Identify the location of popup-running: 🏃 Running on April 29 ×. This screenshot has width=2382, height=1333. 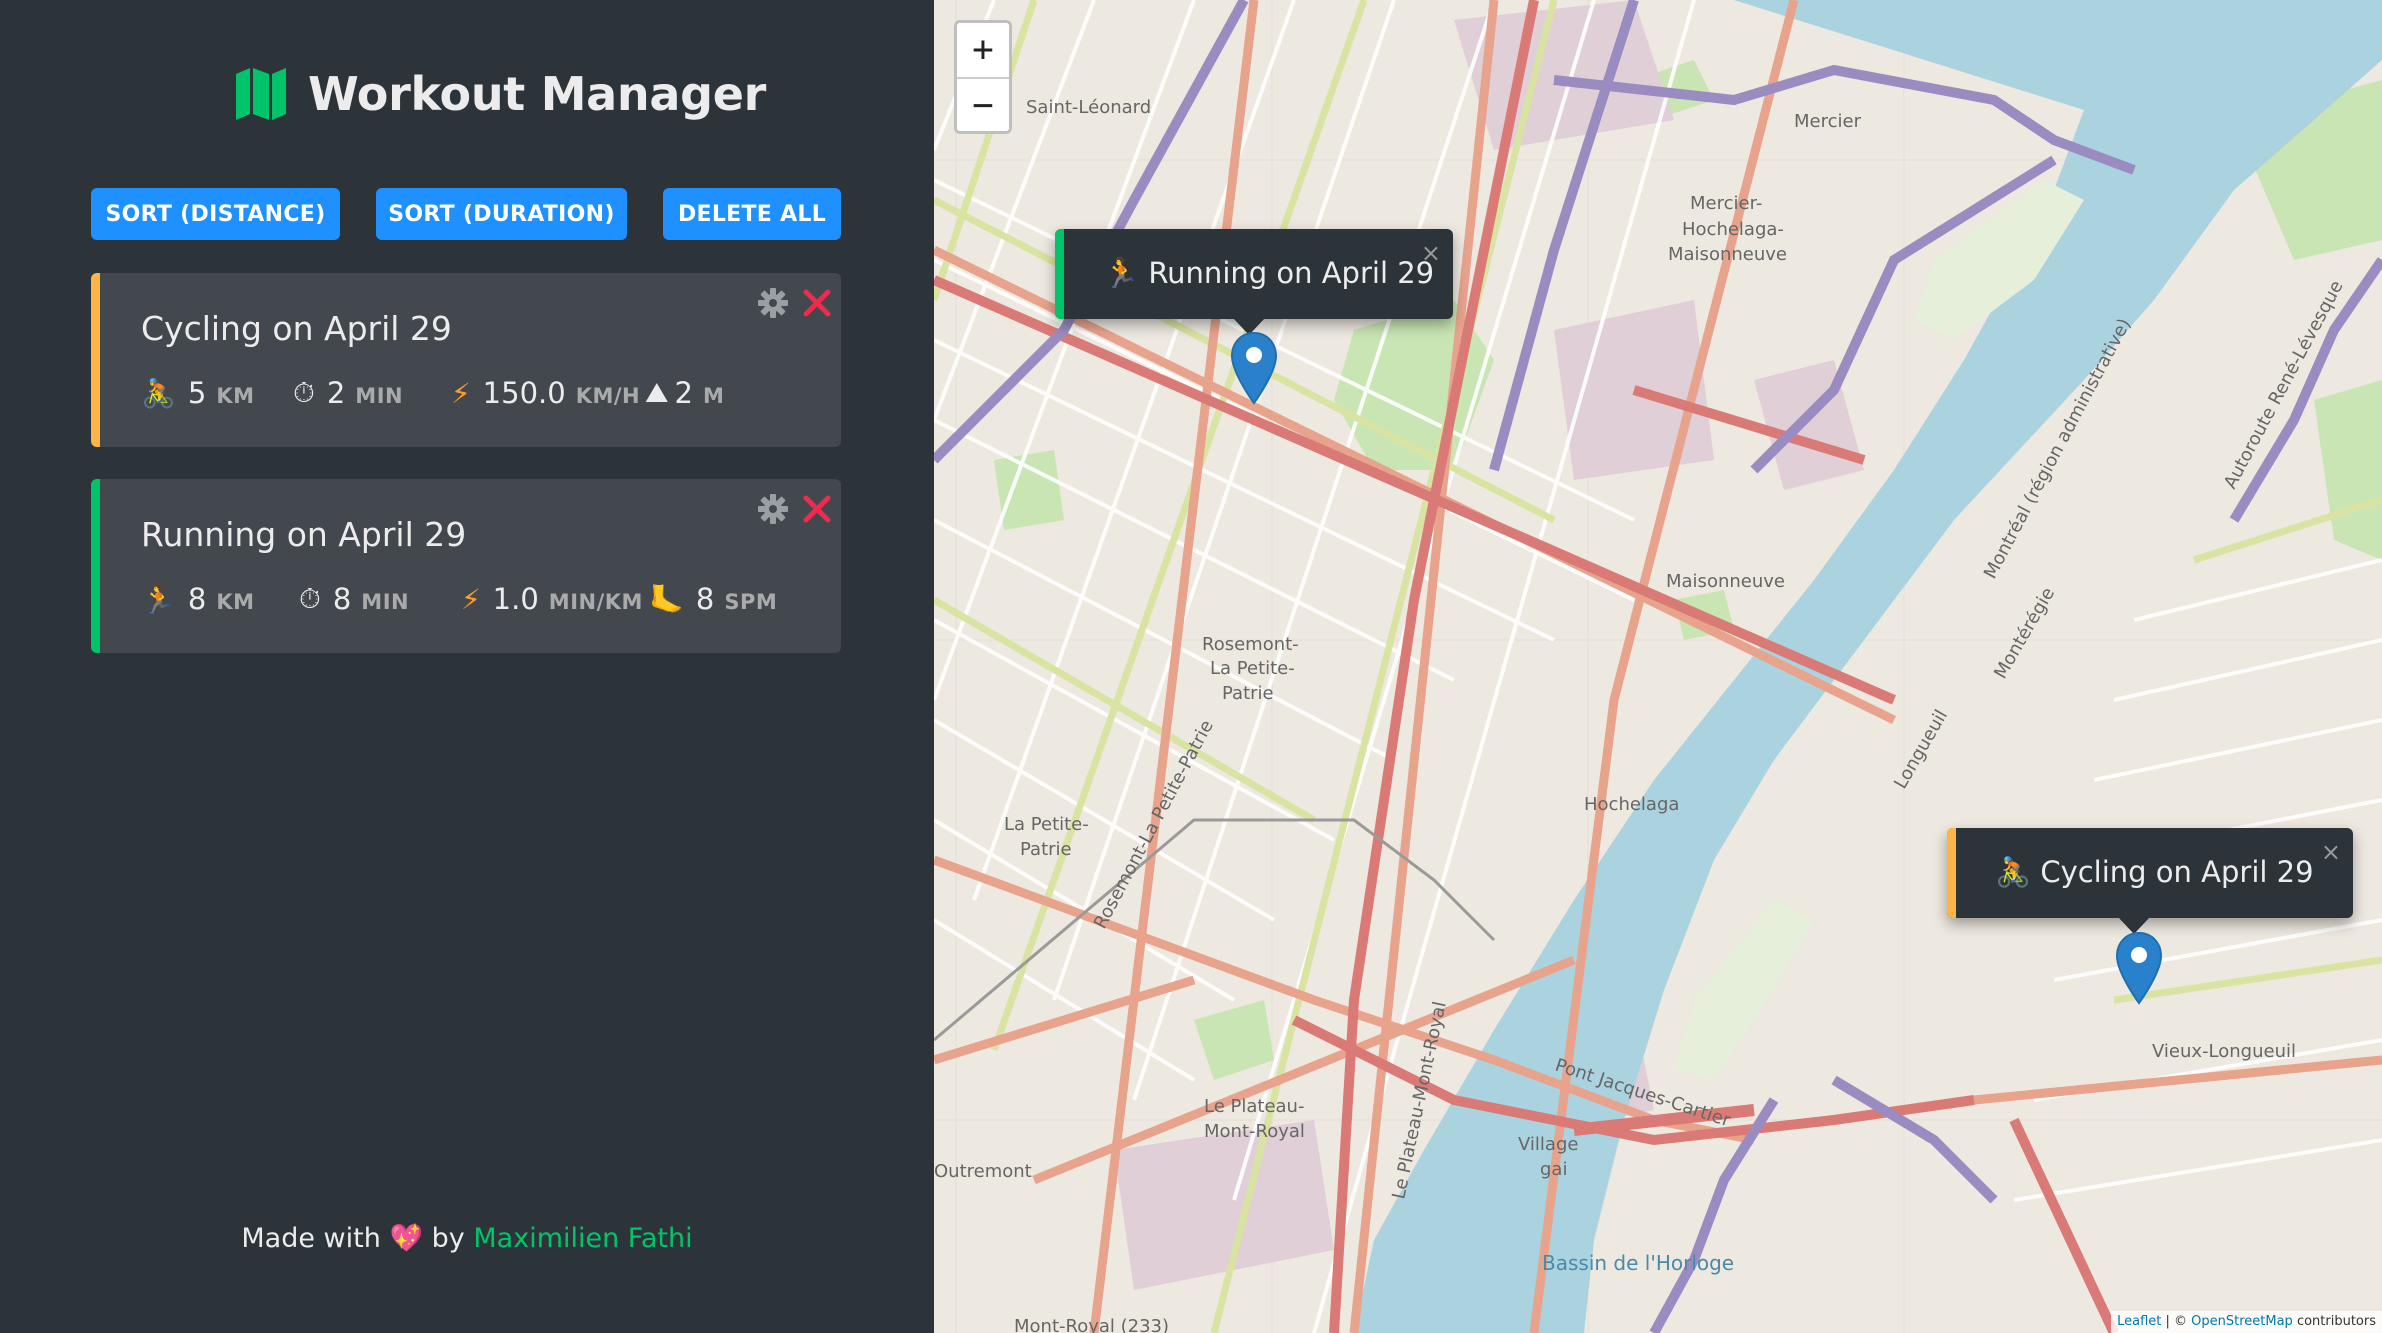
(1254, 282).